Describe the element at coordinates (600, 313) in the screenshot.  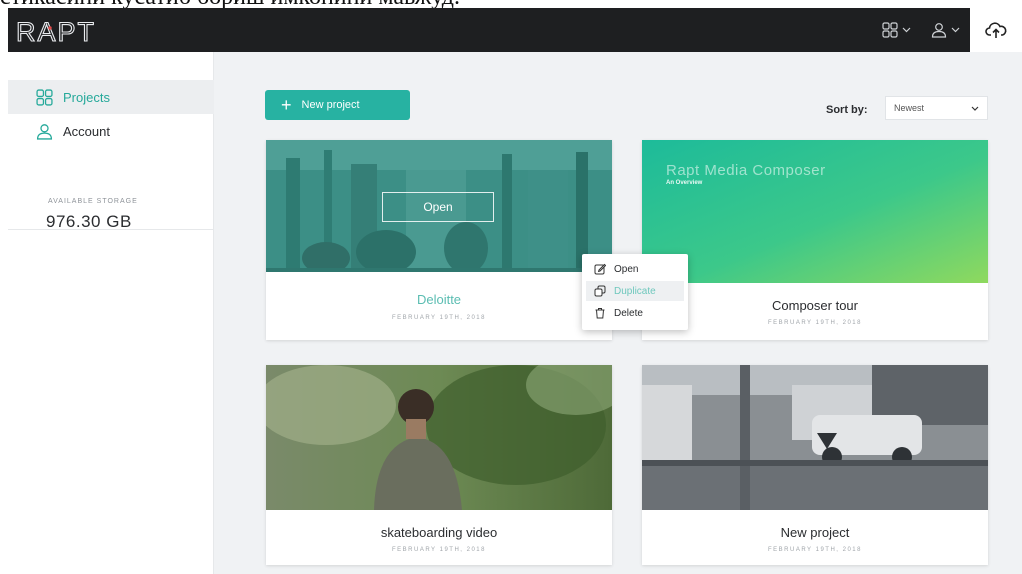
I see `trash-icon` at that location.